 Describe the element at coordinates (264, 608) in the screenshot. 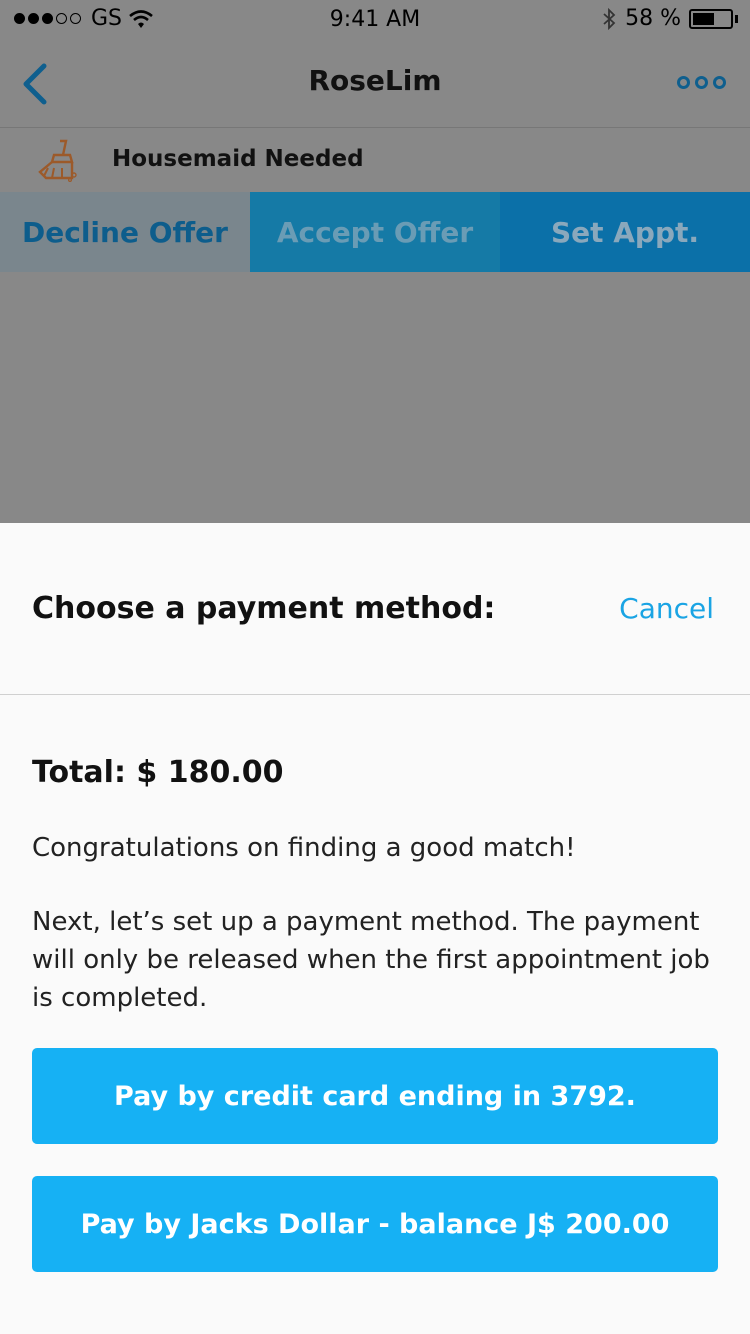

I see `sheet-title: Choose a payment method:` at that location.